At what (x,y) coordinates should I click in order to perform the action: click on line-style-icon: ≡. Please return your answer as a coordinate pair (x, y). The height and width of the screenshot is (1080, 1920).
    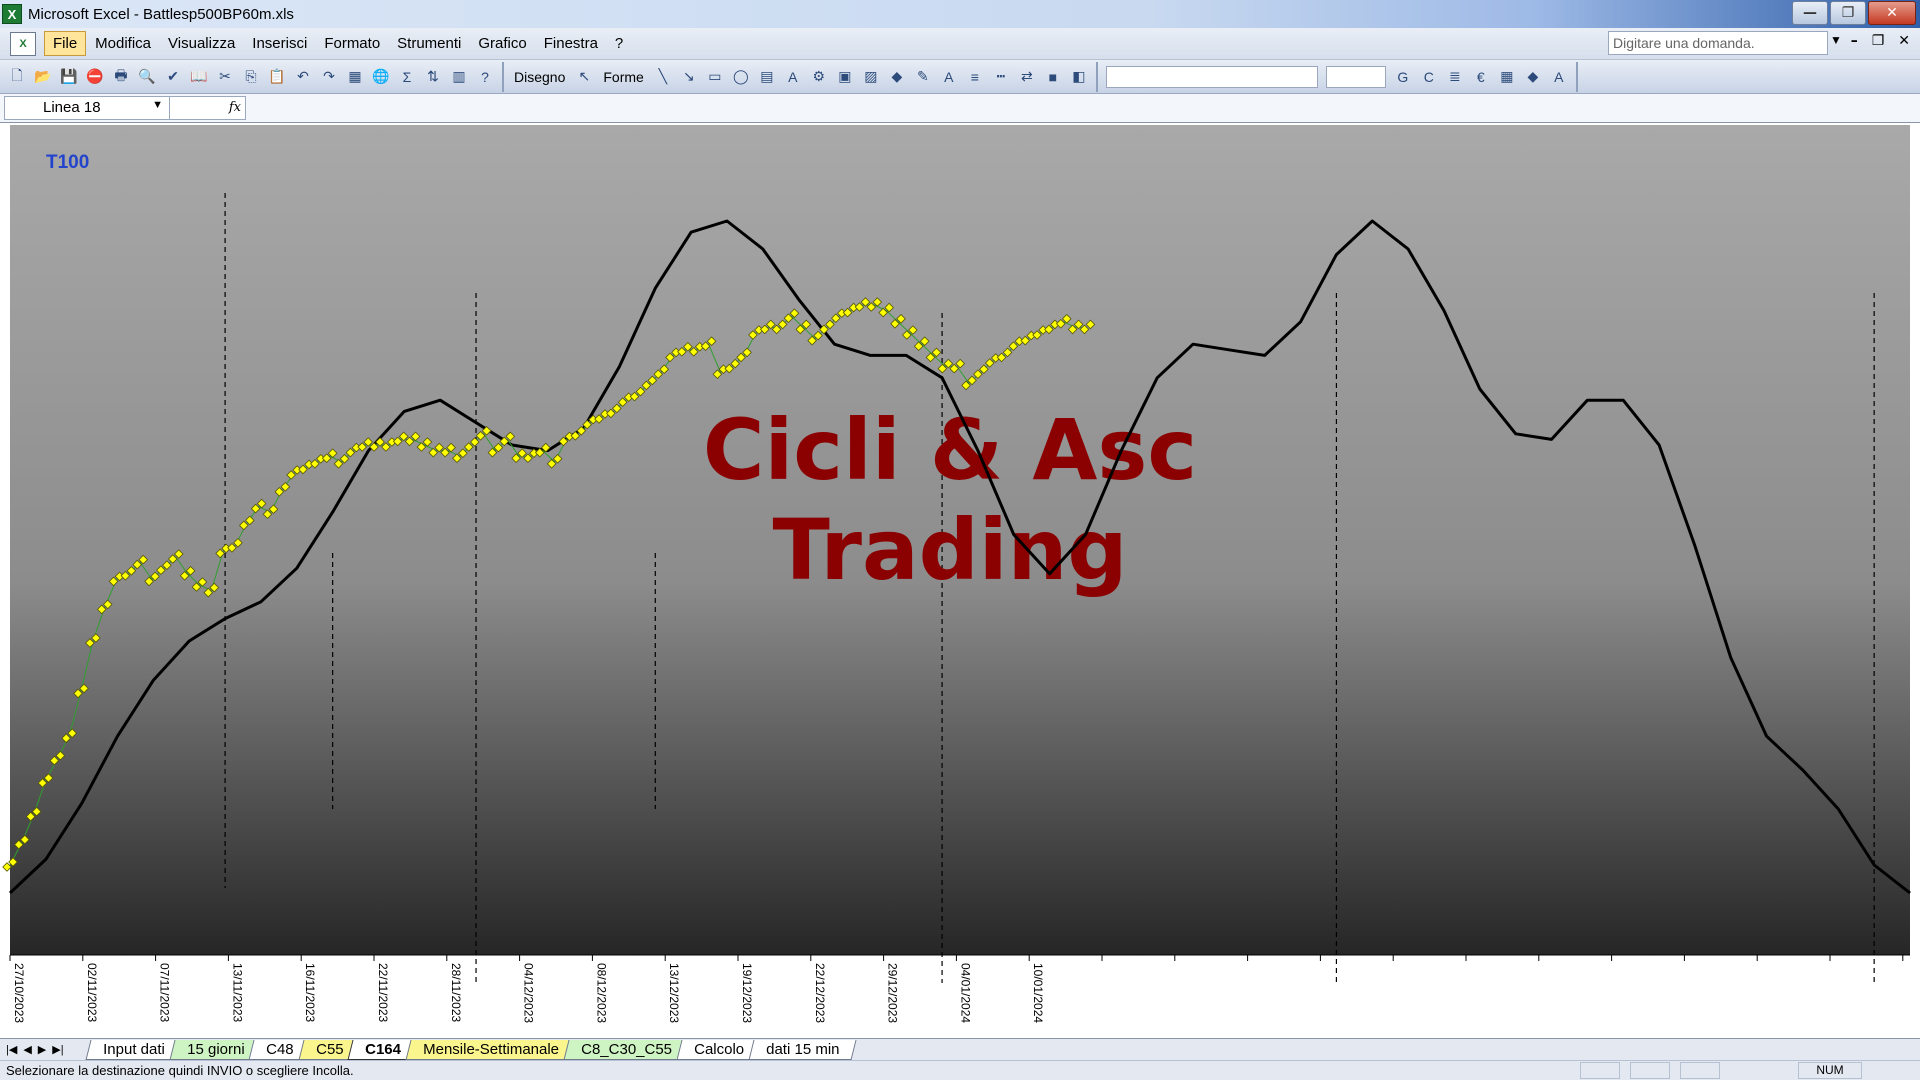
    Looking at the image, I should click on (975, 77).